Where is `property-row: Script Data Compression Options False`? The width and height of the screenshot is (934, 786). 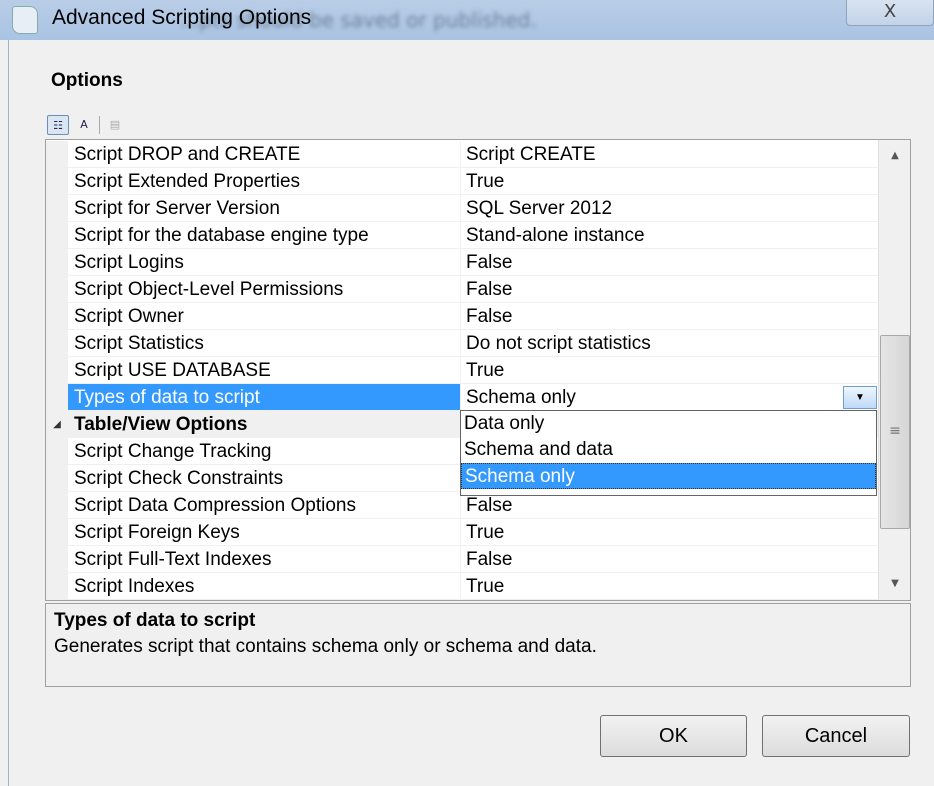
property-row: Script Data Compression Options False is located at coordinates (462, 505).